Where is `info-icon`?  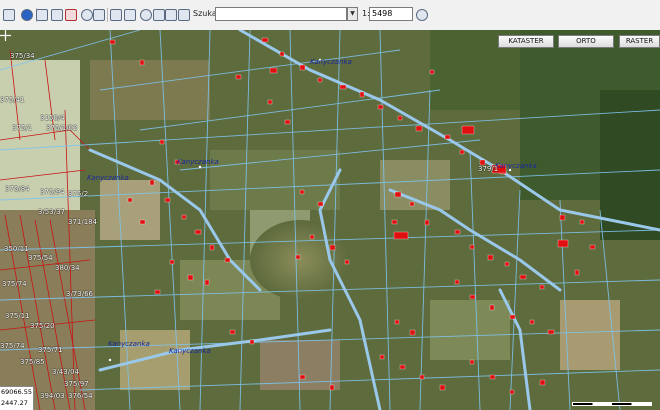
info-icon is located at coordinates (27, 15).